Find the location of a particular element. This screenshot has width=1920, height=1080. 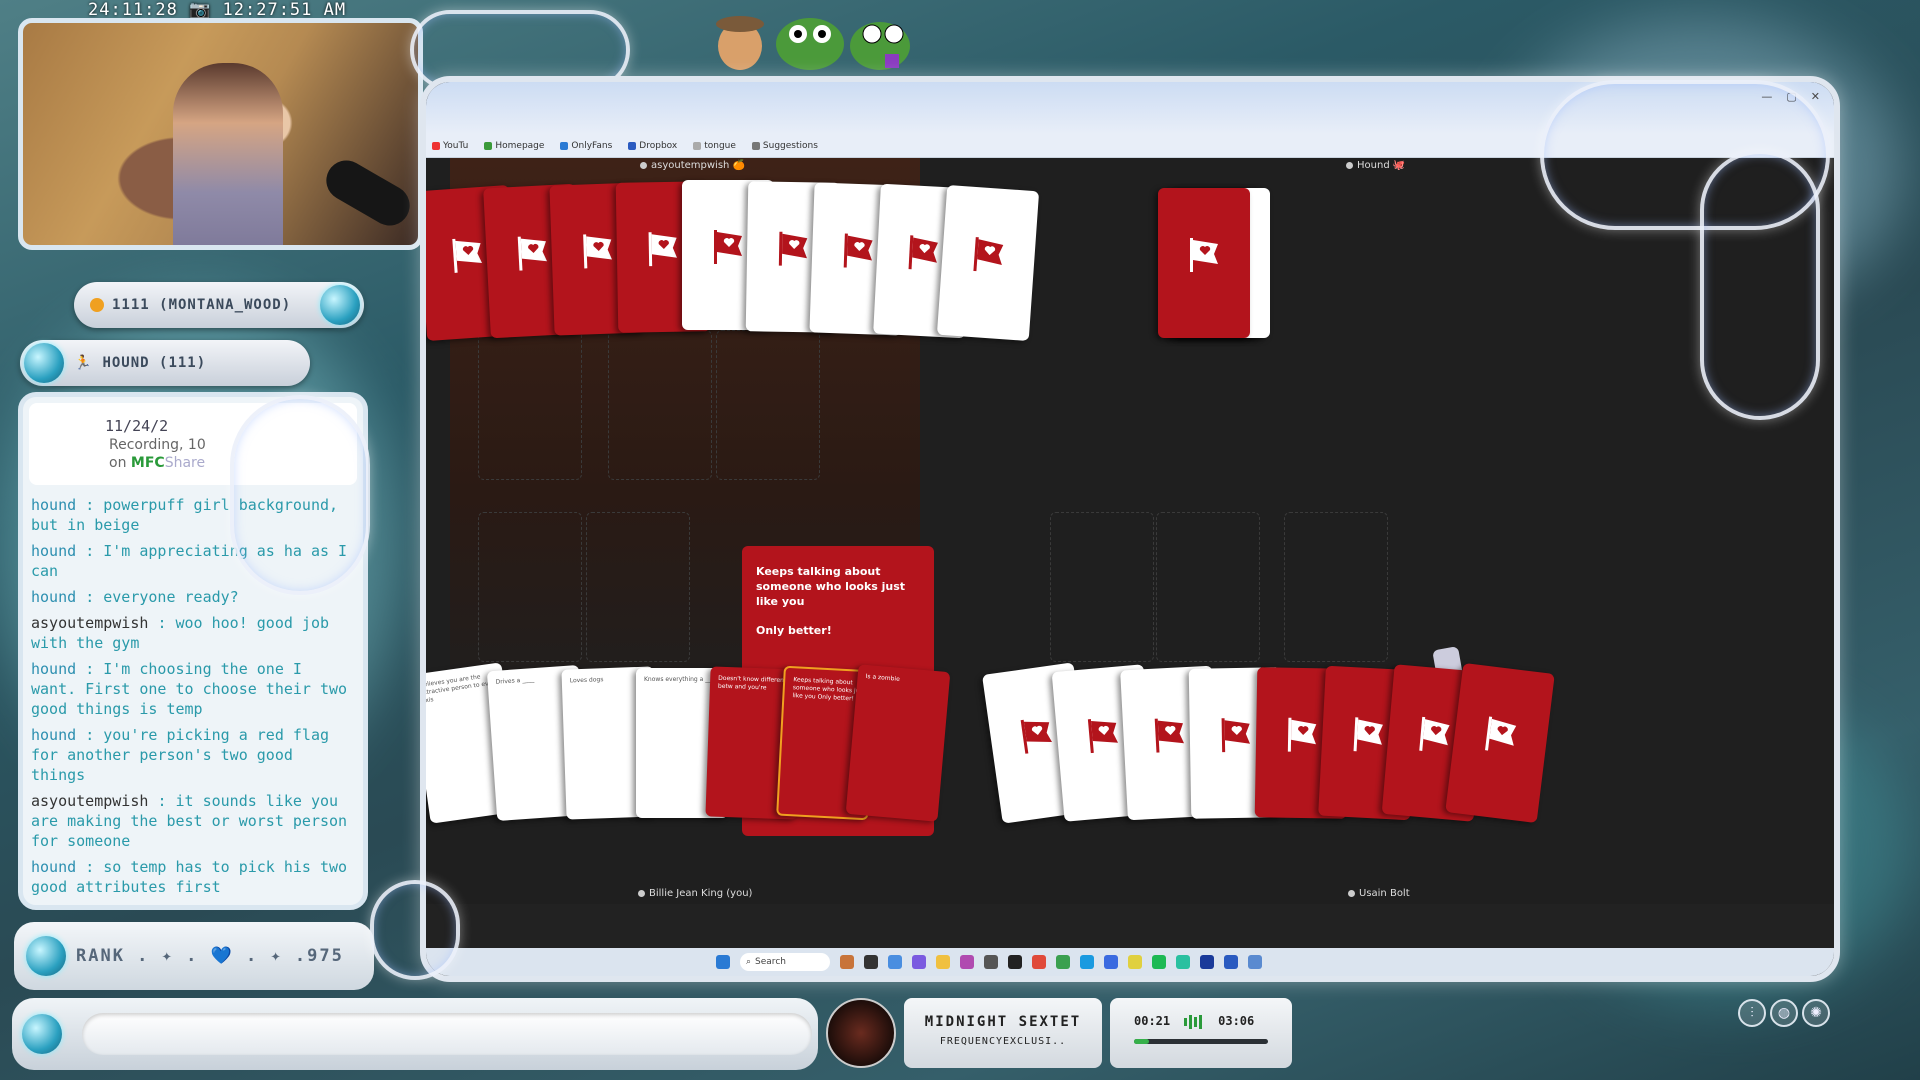

rank-label: RANK . ✦ . 💙 . ✦ .975 is located at coordinates (210, 956).